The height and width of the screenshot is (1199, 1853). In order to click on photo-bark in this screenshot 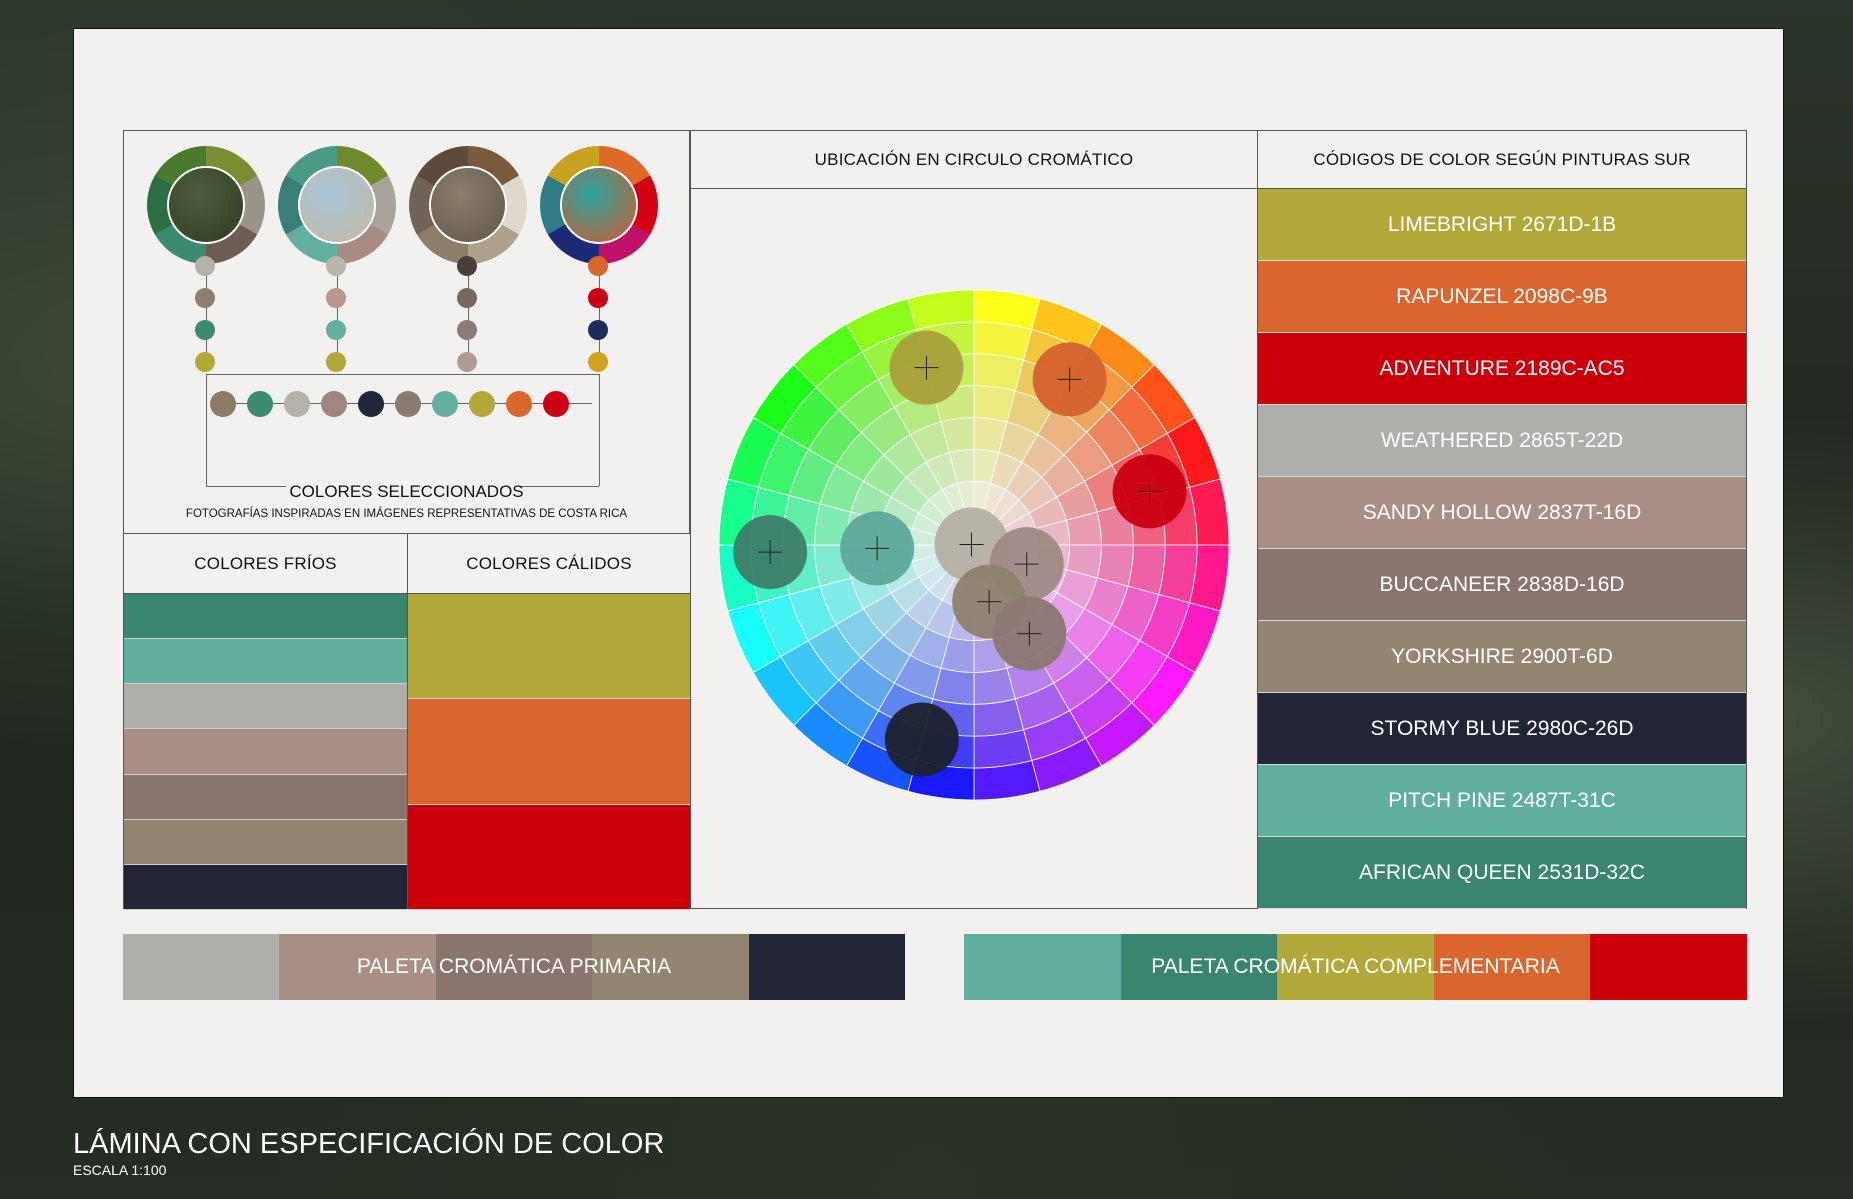, I will do `click(468, 205)`.